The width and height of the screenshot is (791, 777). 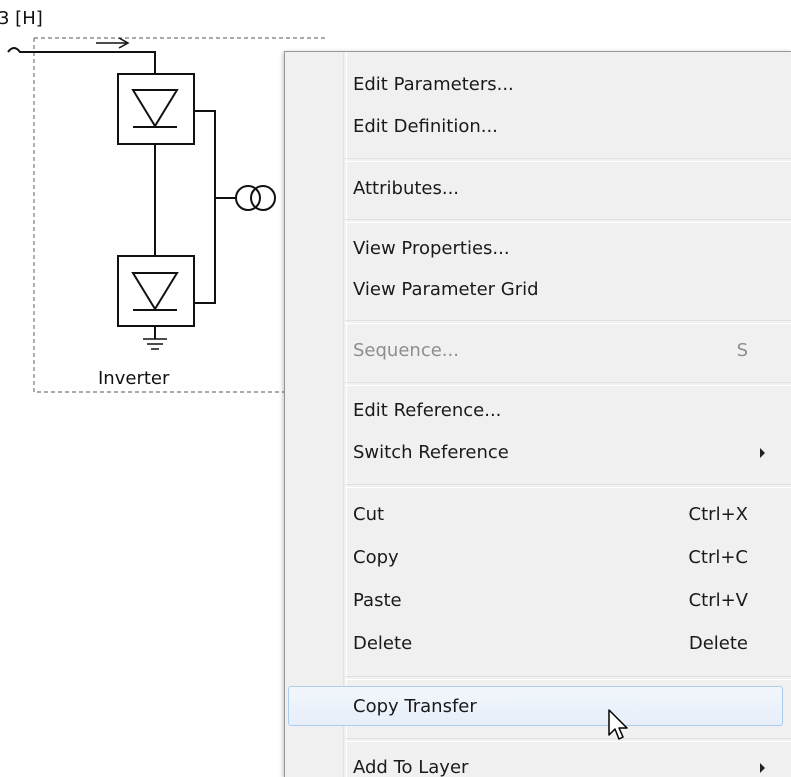 What do you see at coordinates (155, 338) in the screenshot?
I see `ground-icon` at bounding box center [155, 338].